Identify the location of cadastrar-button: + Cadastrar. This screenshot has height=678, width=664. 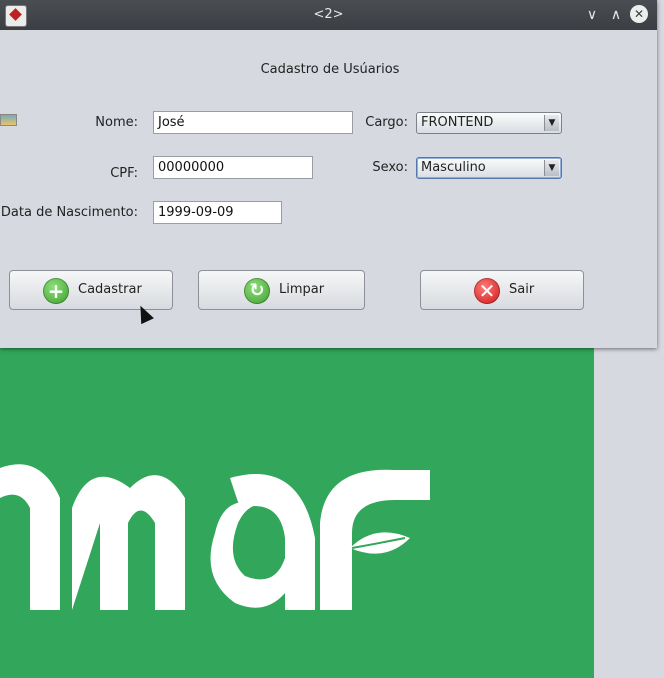
(91, 290).